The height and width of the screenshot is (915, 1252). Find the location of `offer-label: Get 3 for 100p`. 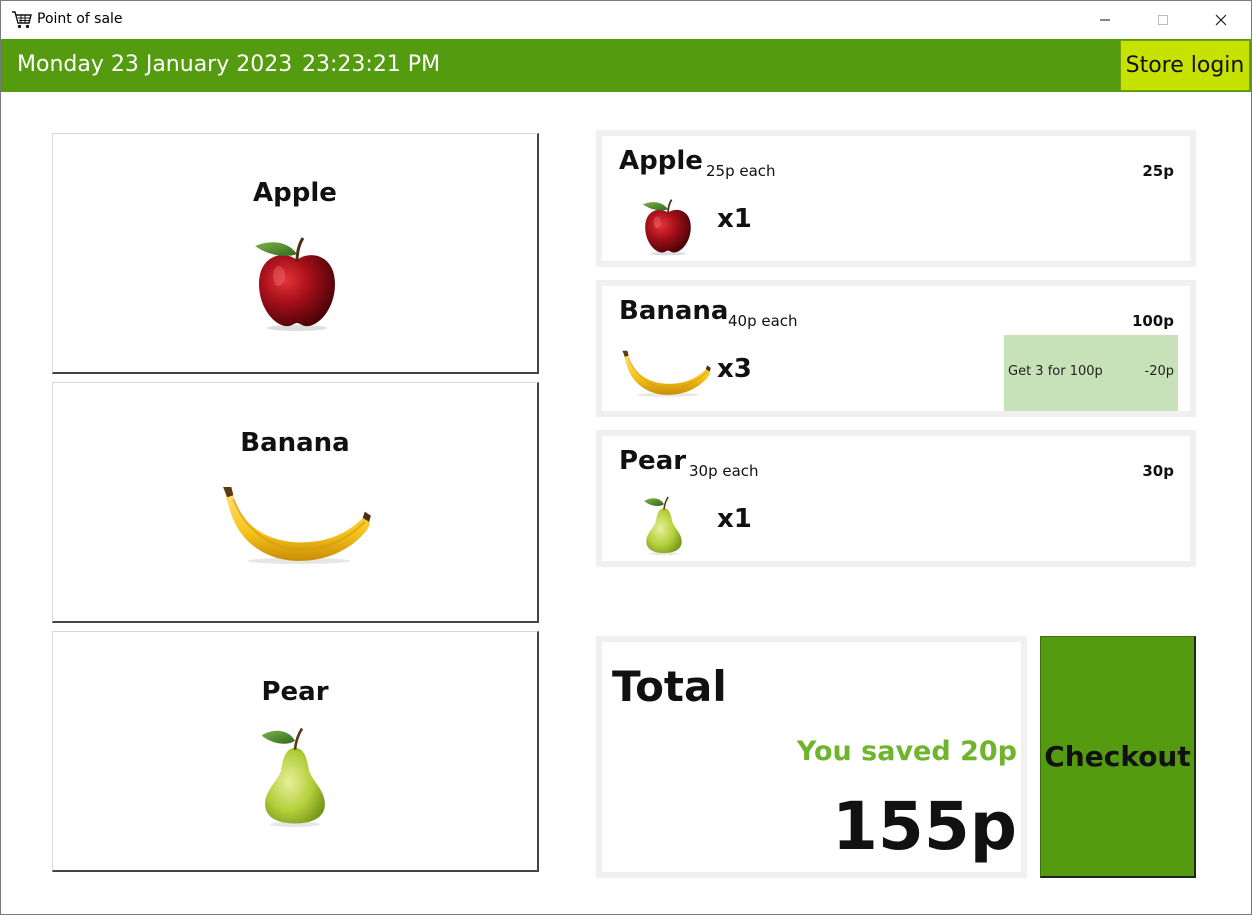

offer-label: Get 3 for 100p is located at coordinates (1055, 371).